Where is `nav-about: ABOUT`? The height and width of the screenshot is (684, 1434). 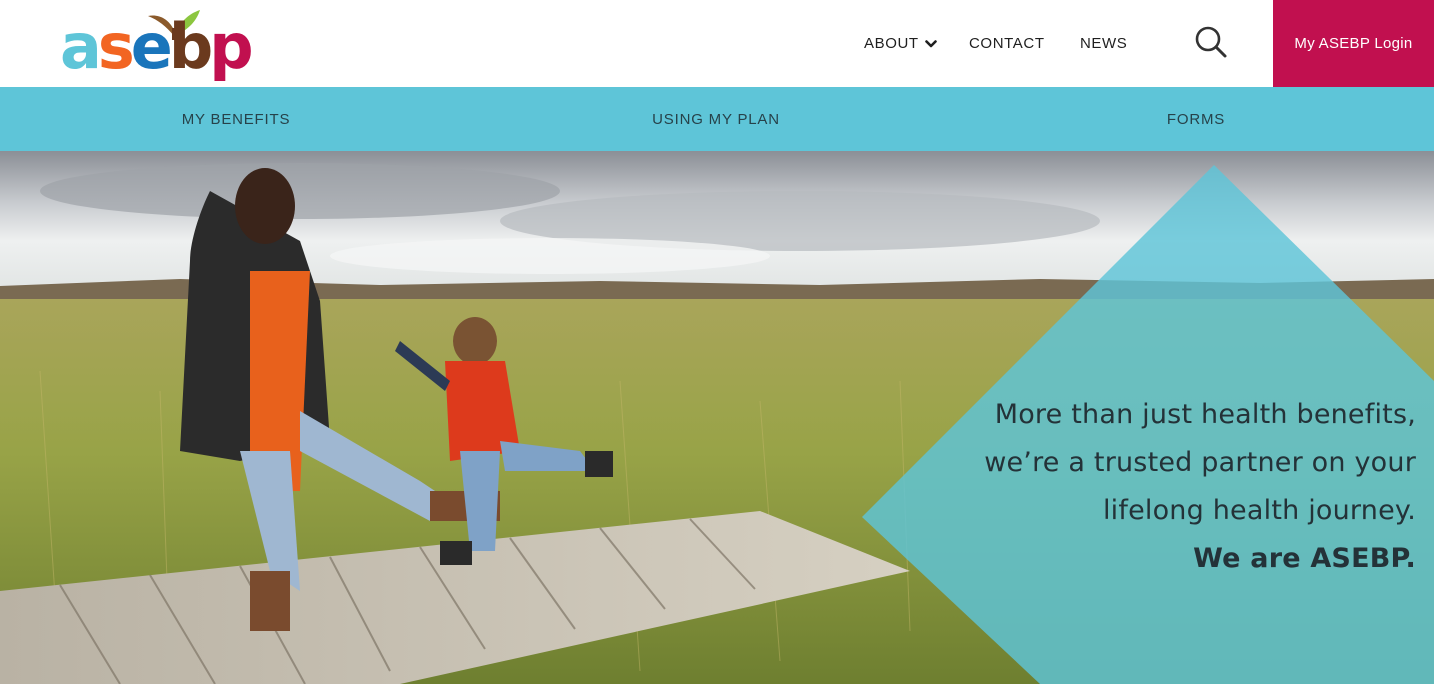 nav-about: ABOUT is located at coordinates (900, 43).